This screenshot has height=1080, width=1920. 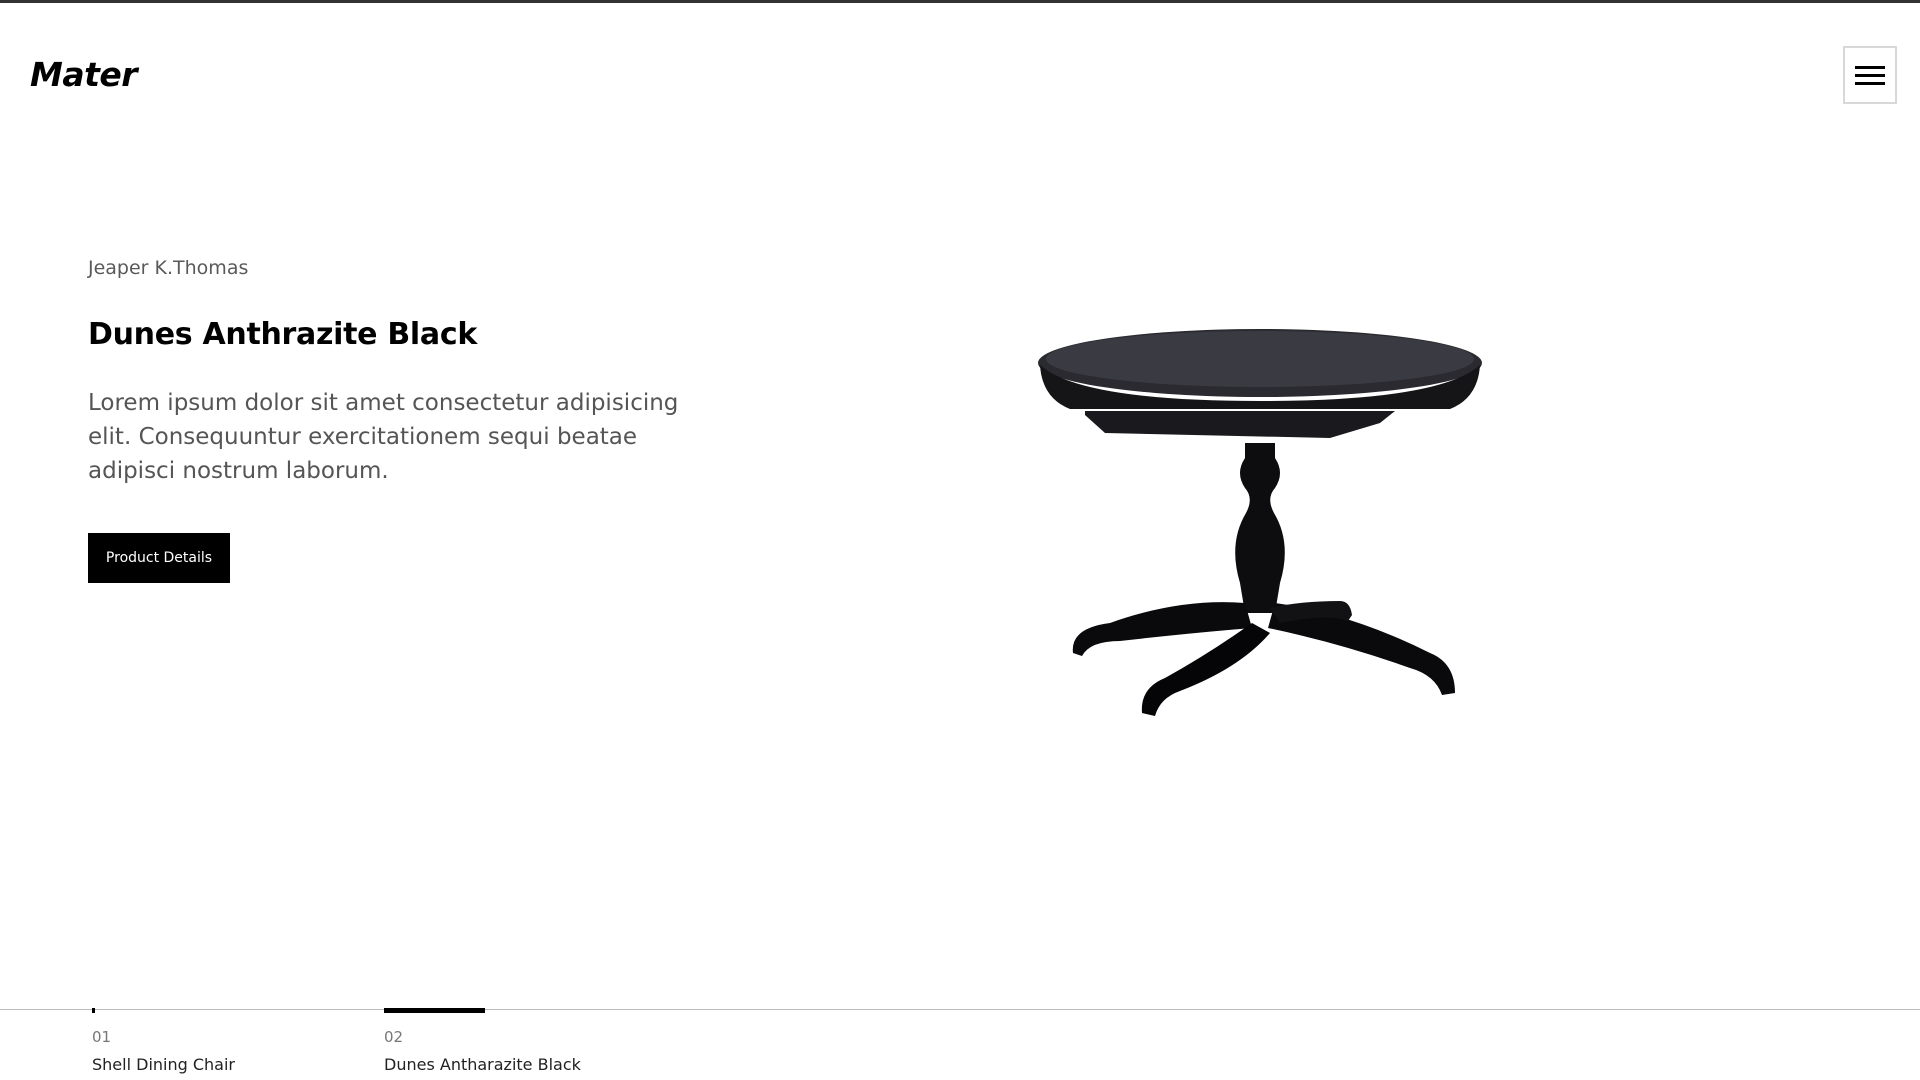 What do you see at coordinates (1260, 528) in the screenshot?
I see `table-pedestal` at bounding box center [1260, 528].